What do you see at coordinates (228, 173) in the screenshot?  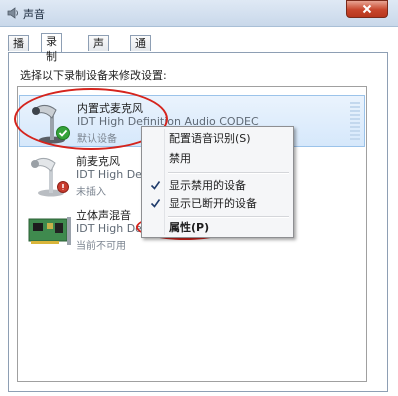 I see `menu-separator` at bounding box center [228, 173].